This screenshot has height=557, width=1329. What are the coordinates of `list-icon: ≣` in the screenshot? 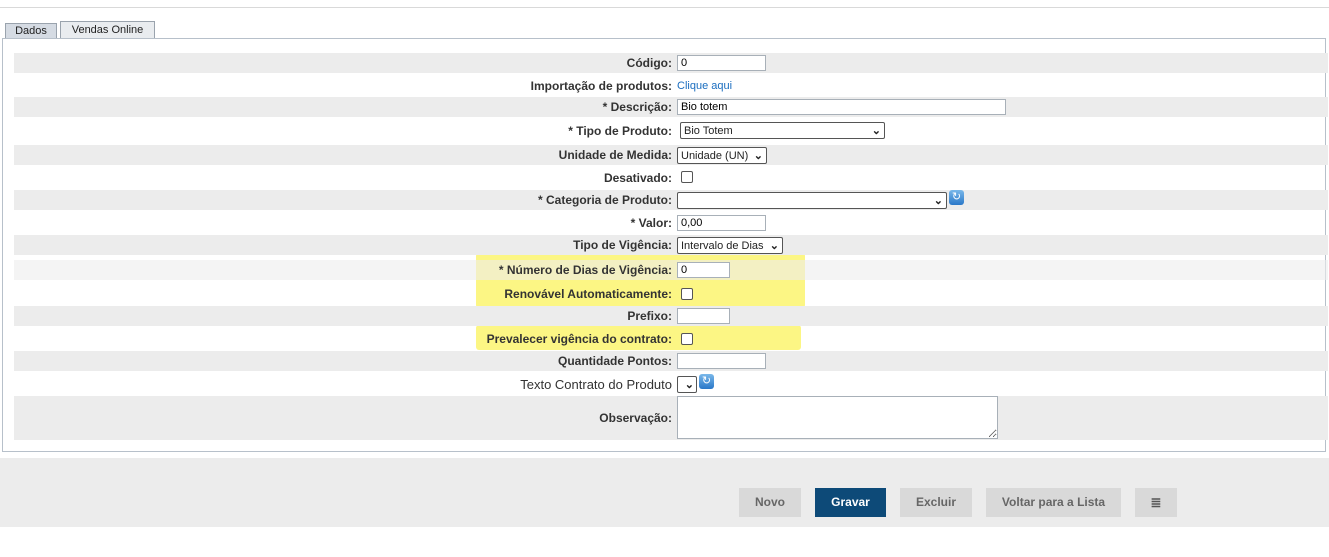 It's located at (1156, 502).